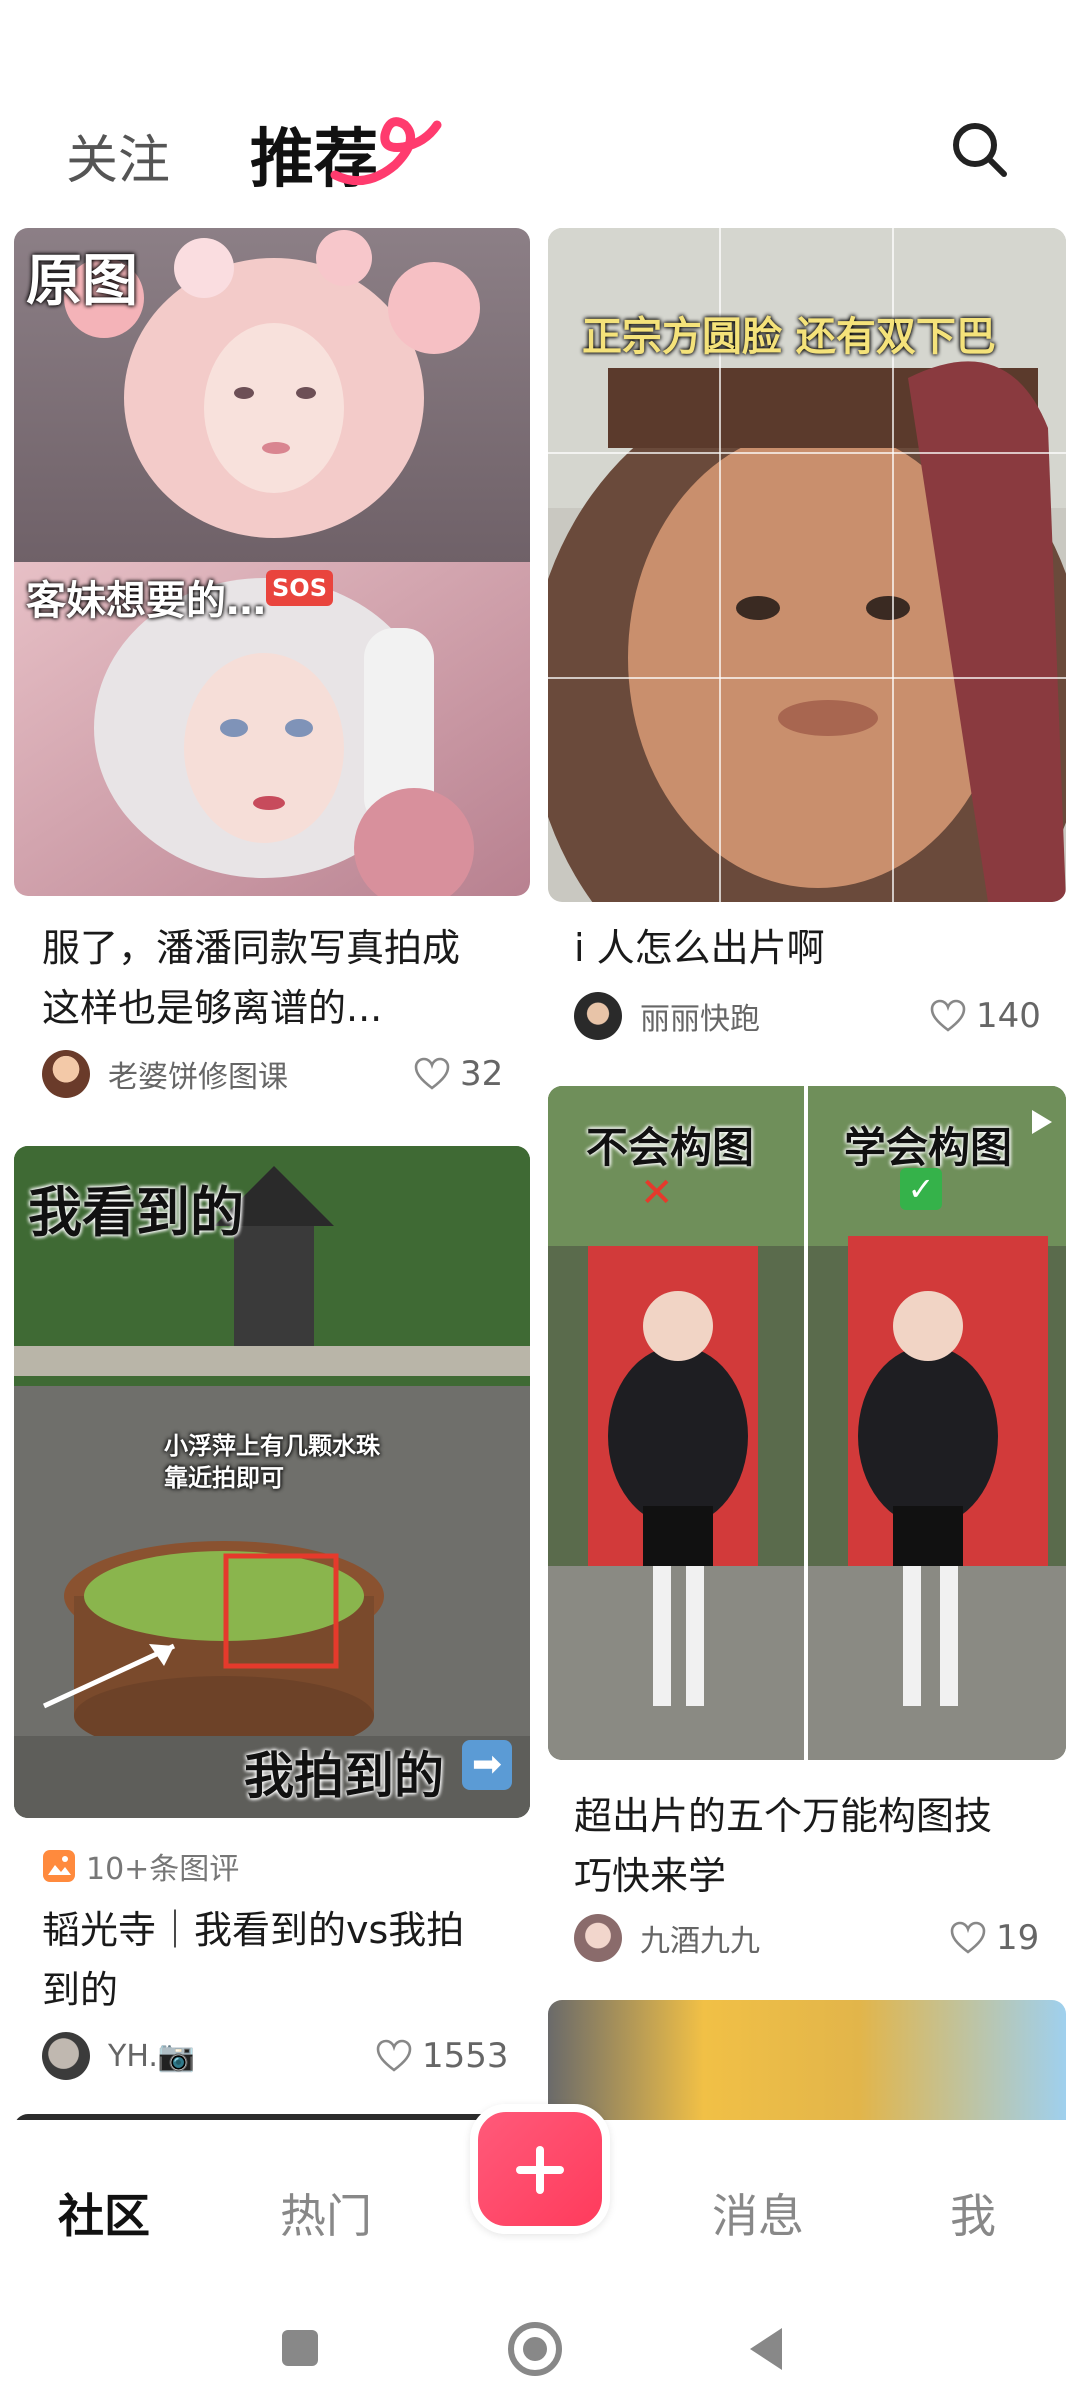 The image size is (1080, 2400). Describe the element at coordinates (465, 2056) in the screenshot. I see `like-count: 1553` at that location.